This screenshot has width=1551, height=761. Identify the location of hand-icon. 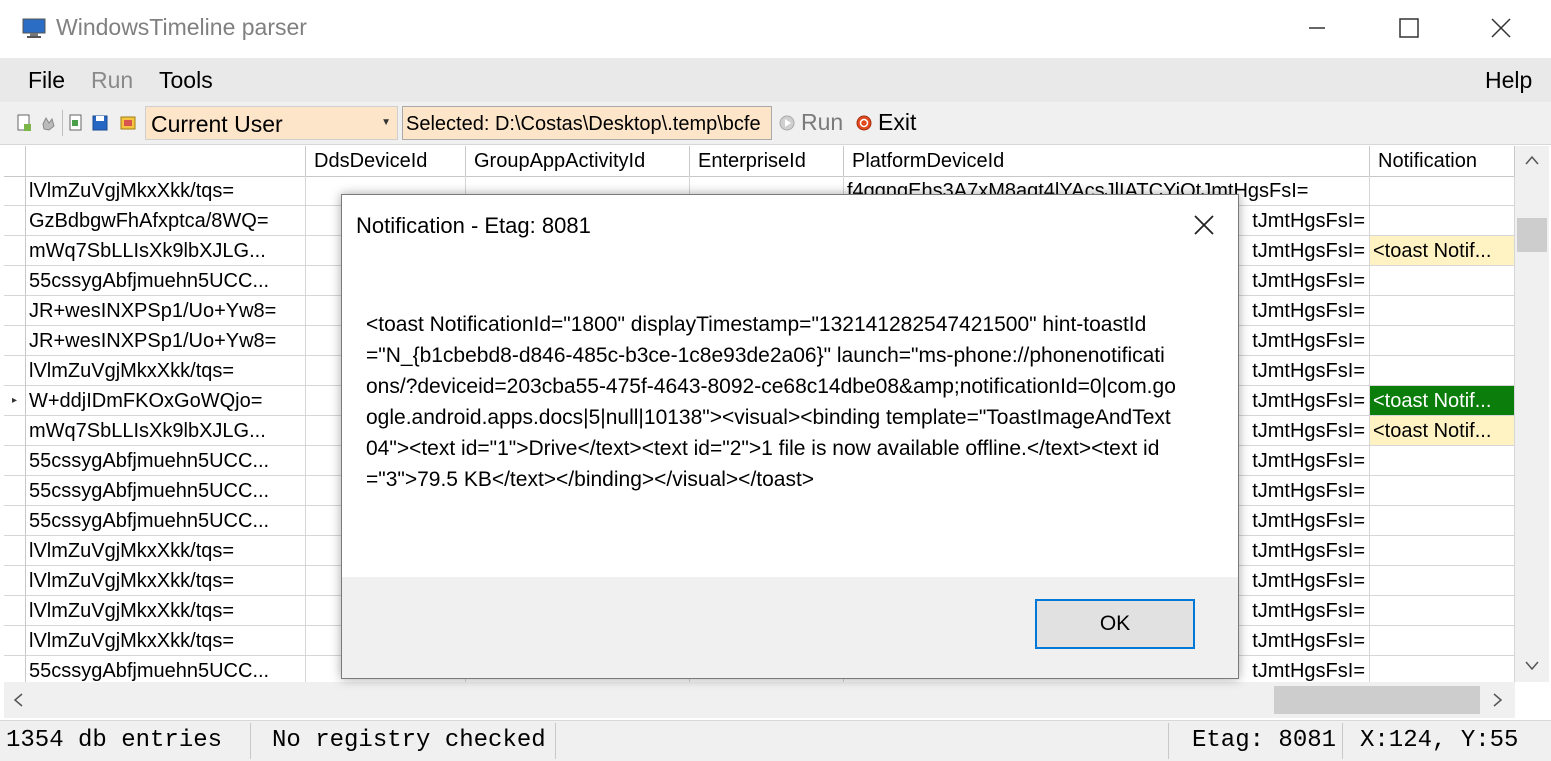
(48, 123).